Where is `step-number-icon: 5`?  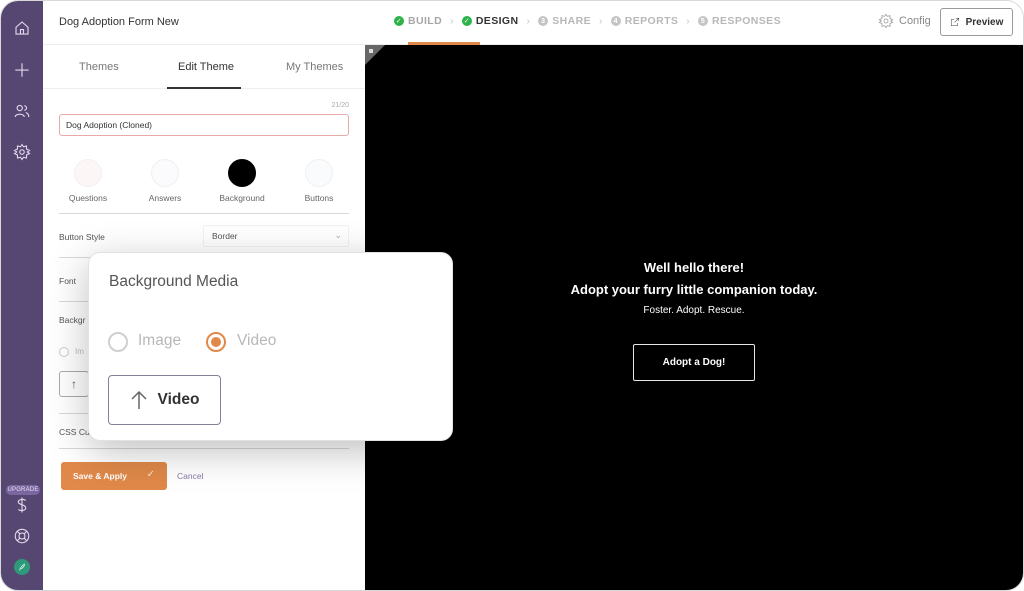 step-number-icon: 5 is located at coordinates (703, 21).